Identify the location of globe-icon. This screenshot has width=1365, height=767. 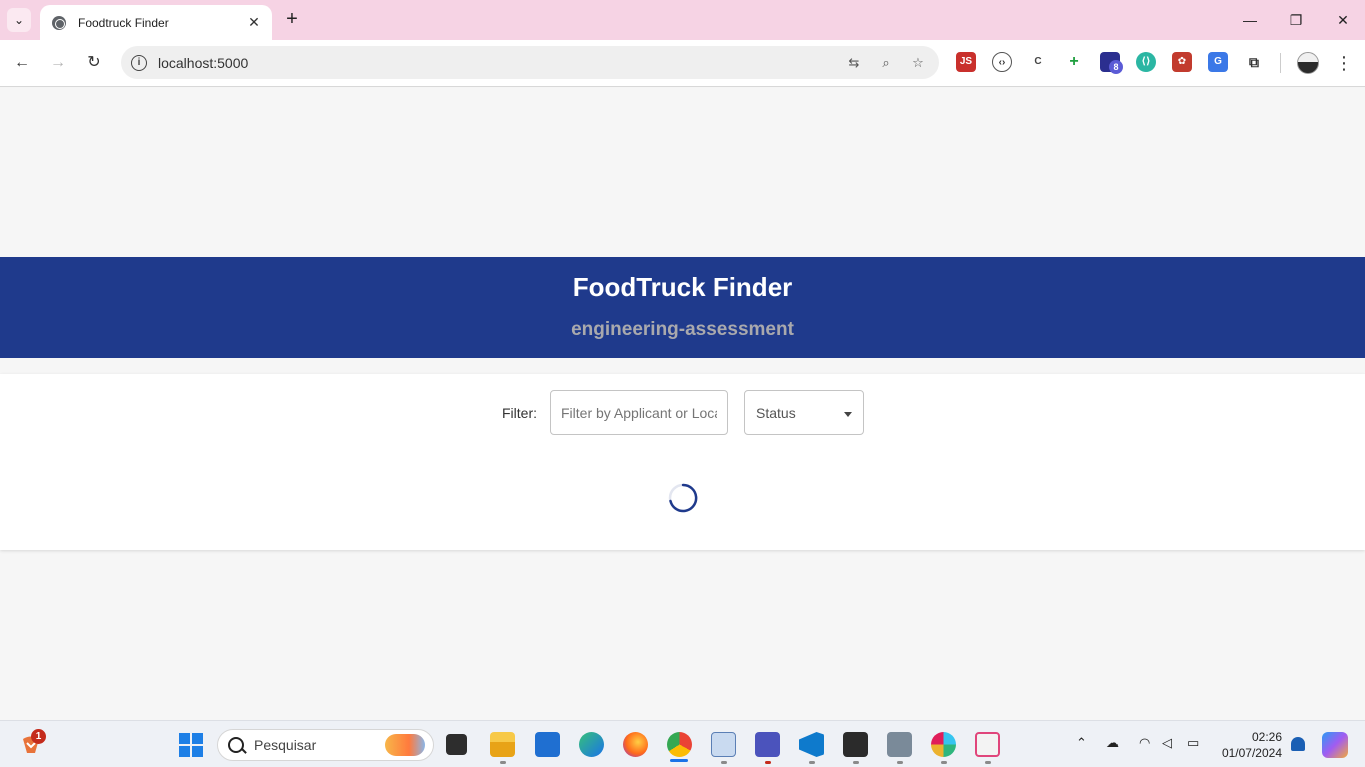
(59, 22).